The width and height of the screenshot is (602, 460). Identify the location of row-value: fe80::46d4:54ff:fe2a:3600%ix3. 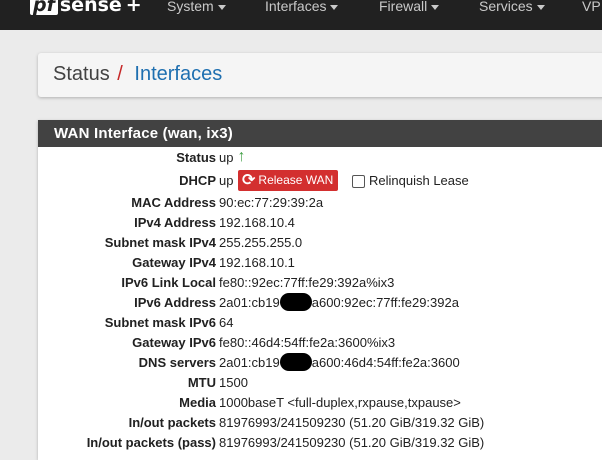
(307, 342).